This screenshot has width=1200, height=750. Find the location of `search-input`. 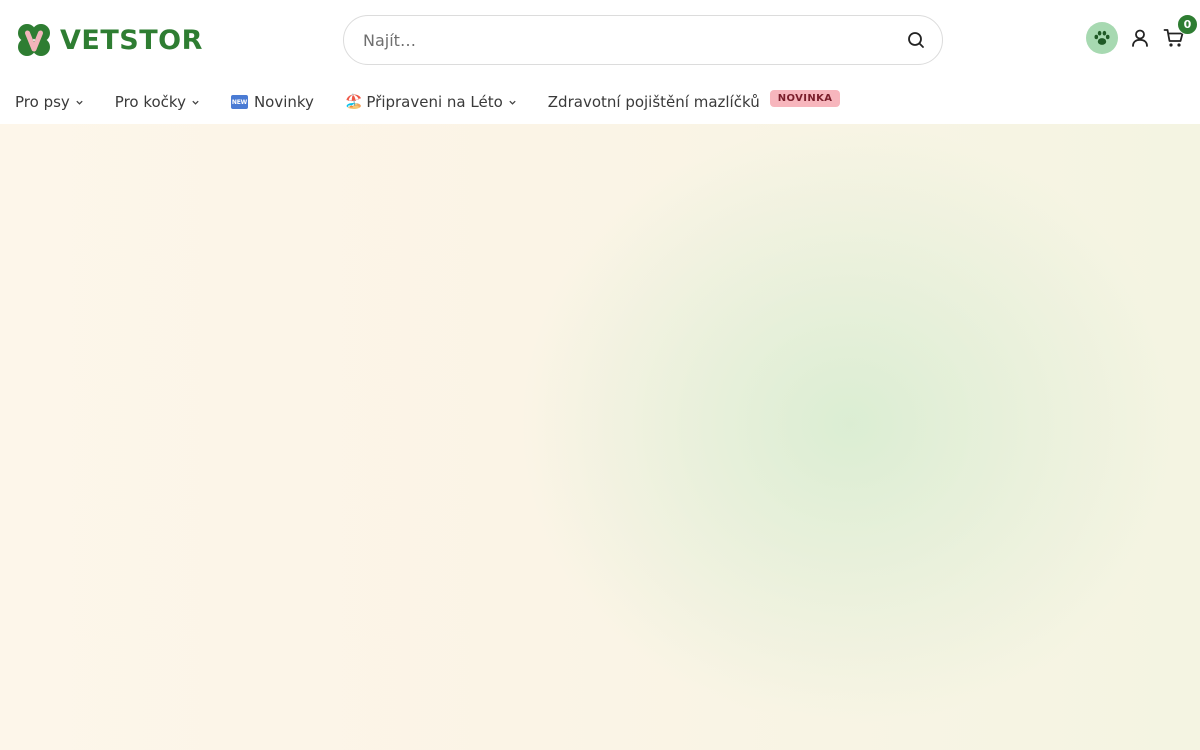

search-input is located at coordinates (633, 40).